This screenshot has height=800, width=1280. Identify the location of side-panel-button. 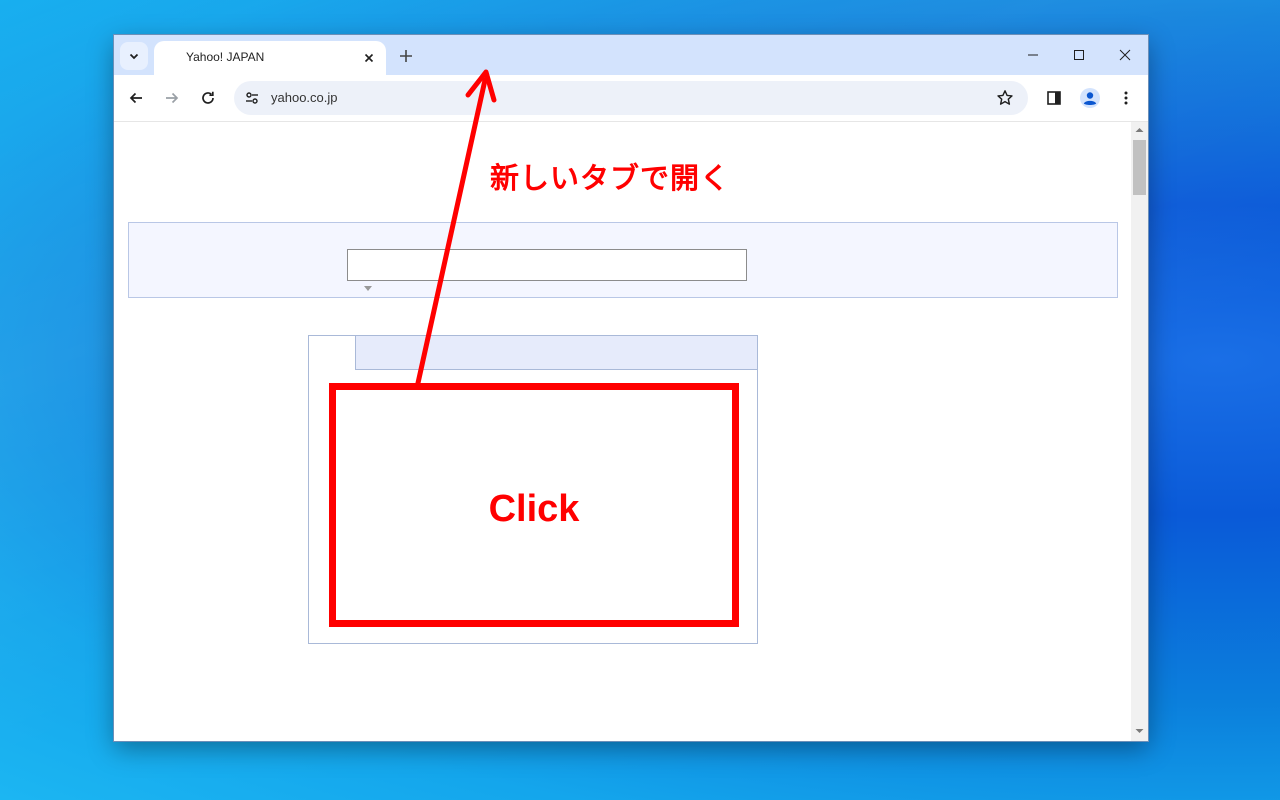
(1054, 98).